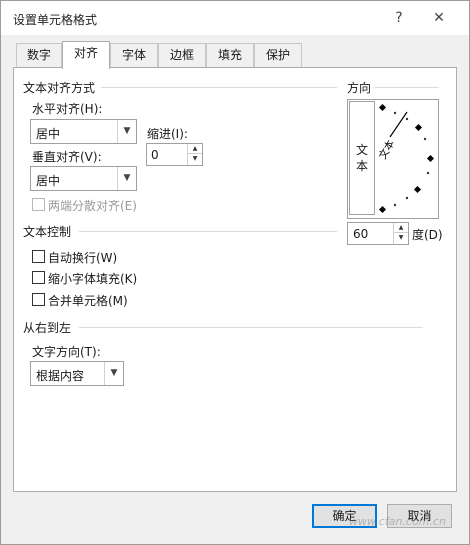  Describe the element at coordinates (83, 131) in the screenshot. I see `horizontal-align-select: 居中 ▼` at that location.